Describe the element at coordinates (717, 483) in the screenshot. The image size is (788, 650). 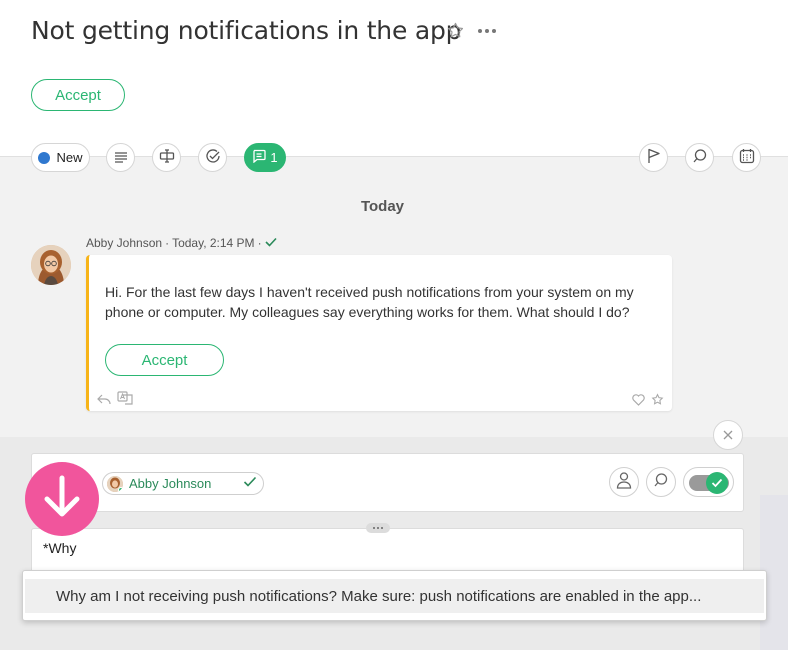
I see `toggle-knob` at that location.